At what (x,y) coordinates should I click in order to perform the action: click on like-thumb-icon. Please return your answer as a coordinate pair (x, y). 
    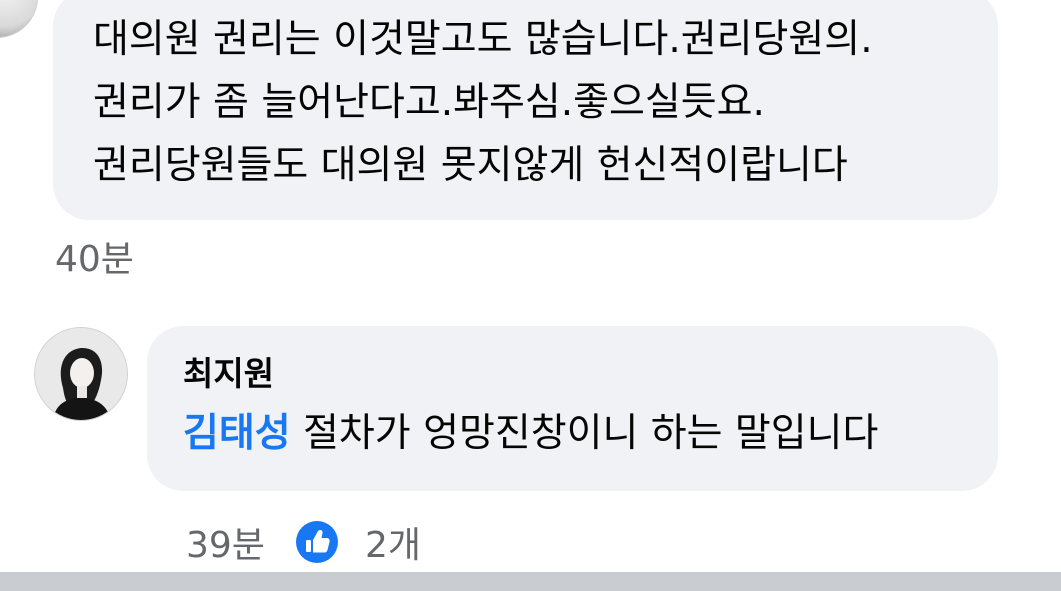
    Looking at the image, I should click on (317, 542).